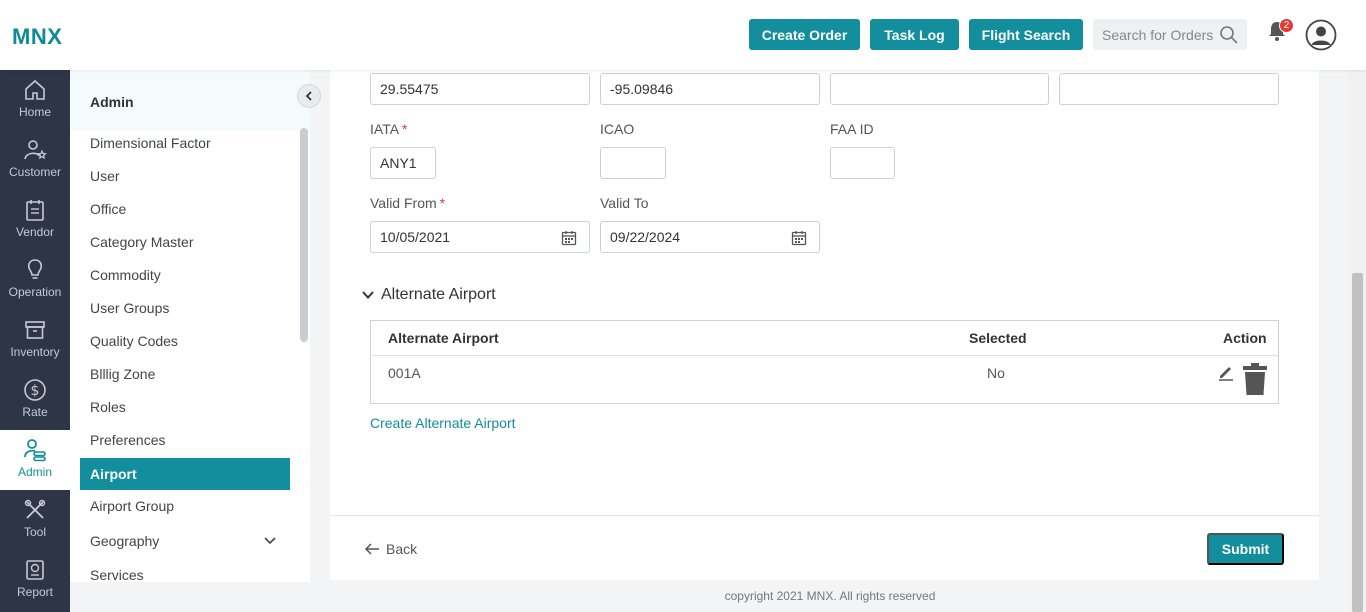  Describe the element at coordinates (1229, 35) in the screenshot. I see `search-icon` at that location.